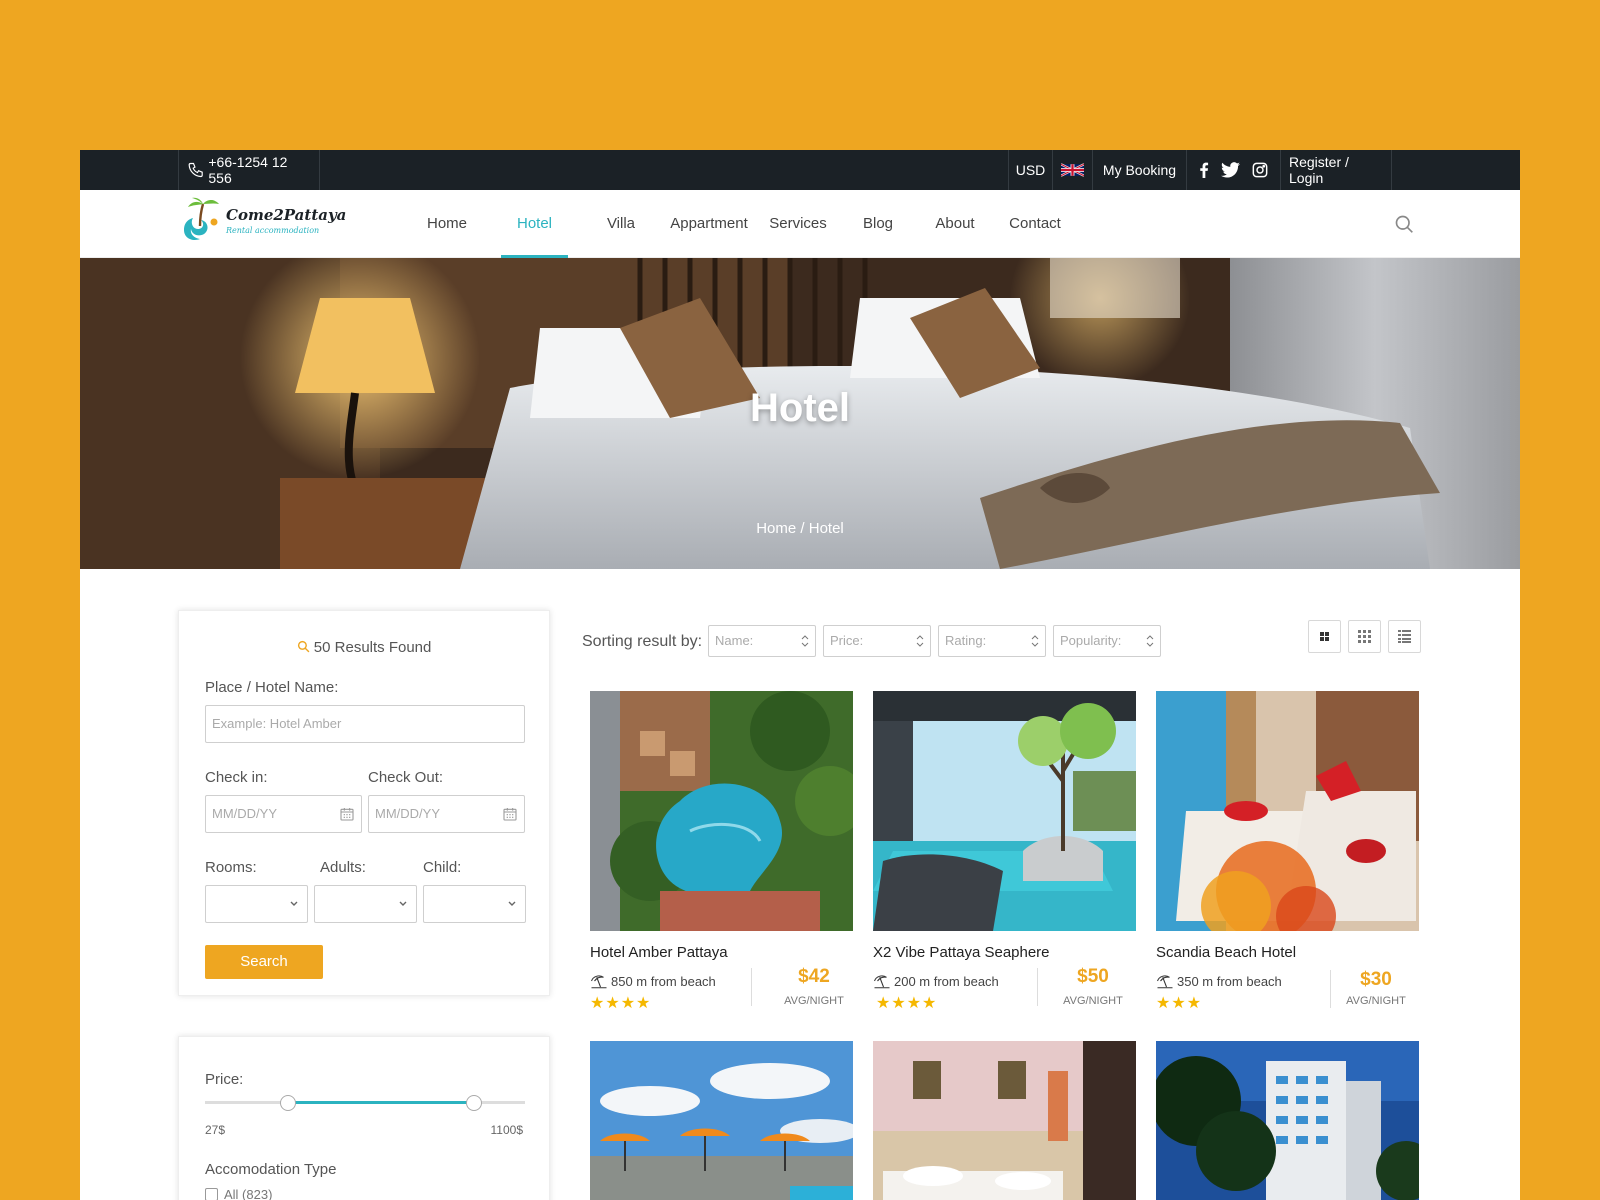 This screenshot has width=1600, height=1200. Describe the element at coordinates (244, 813) in the screenshot. I see `checkin-placeholder: MM/DD/YY` at that location.